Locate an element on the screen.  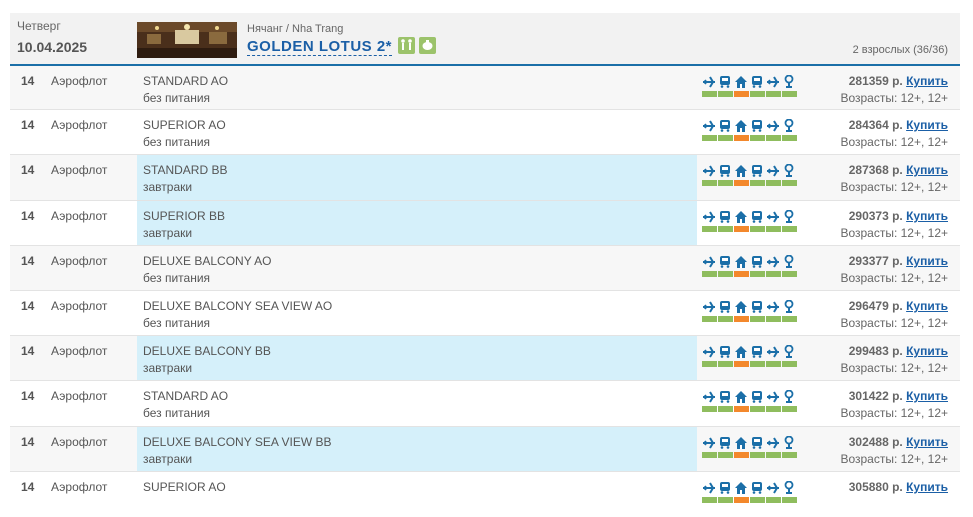
room-type: DELUXE BALCONY SEA VIEW BB is located at coordinates (237, 442).